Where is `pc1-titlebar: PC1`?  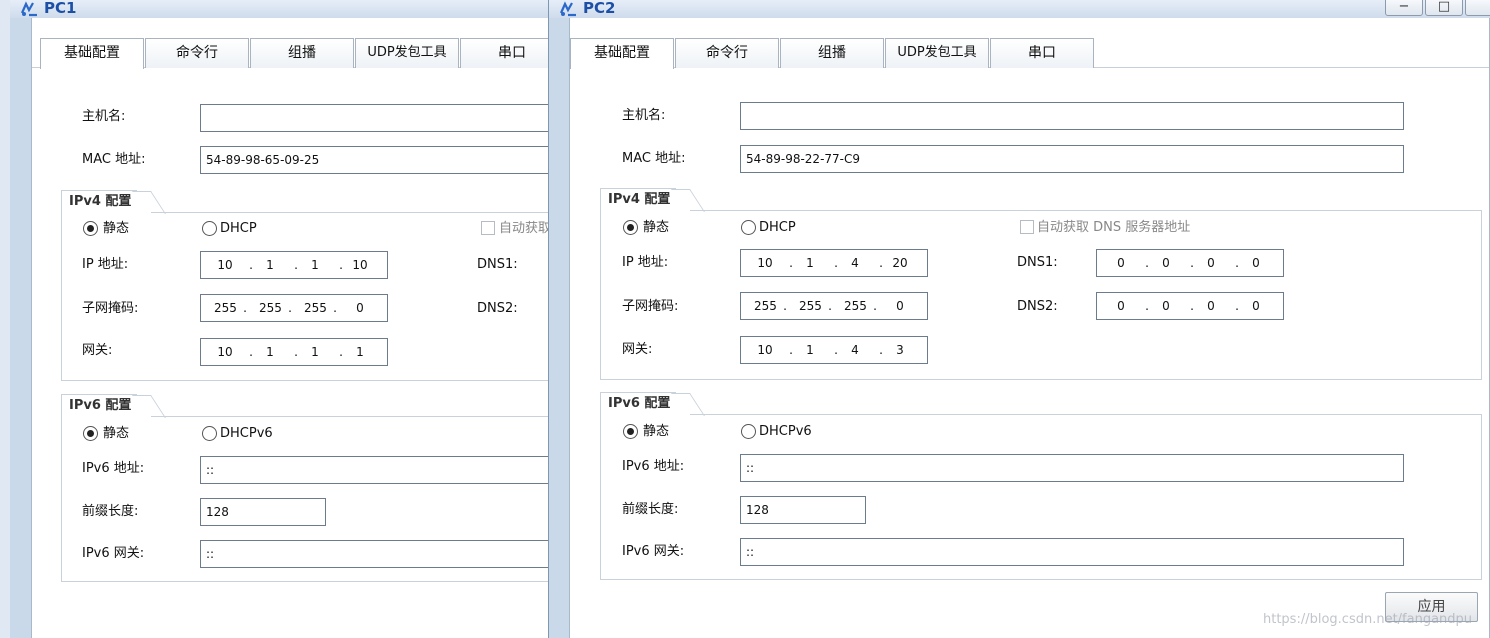 pc1-titlebar: PC1 is located at coordinates (282, 9).